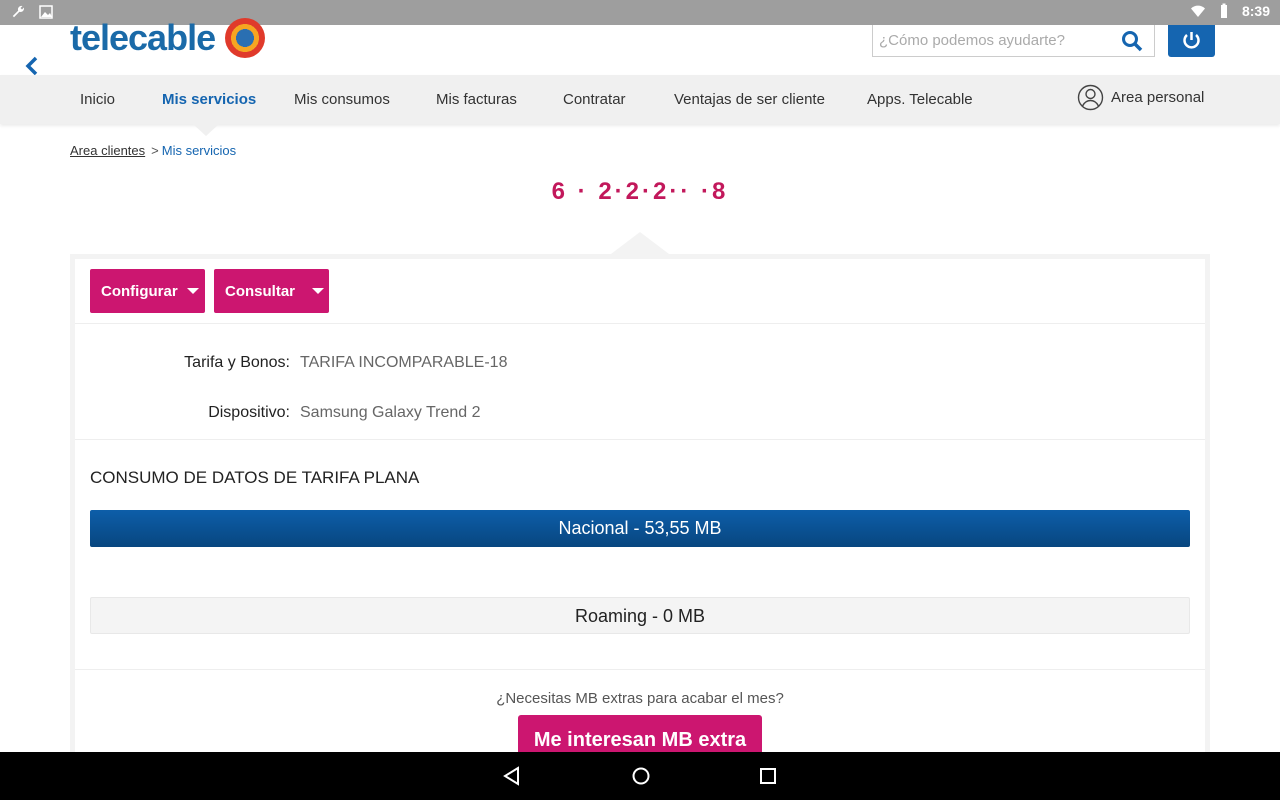 This screenshot has height=800, width=1280. What do you see at coordinates (97, 99) in the screenshot?
I see `nav-item-inicio: Inicio` at bounding box center [97, 99].